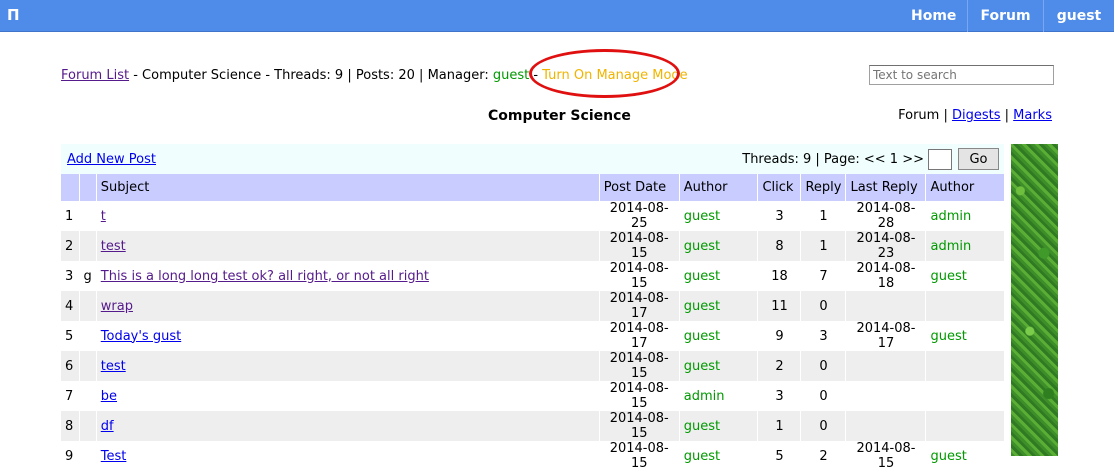  What do you see at coordinates (87, 246) in the screenshot?
I see `cell-flag` at bounding box center [87, 246].